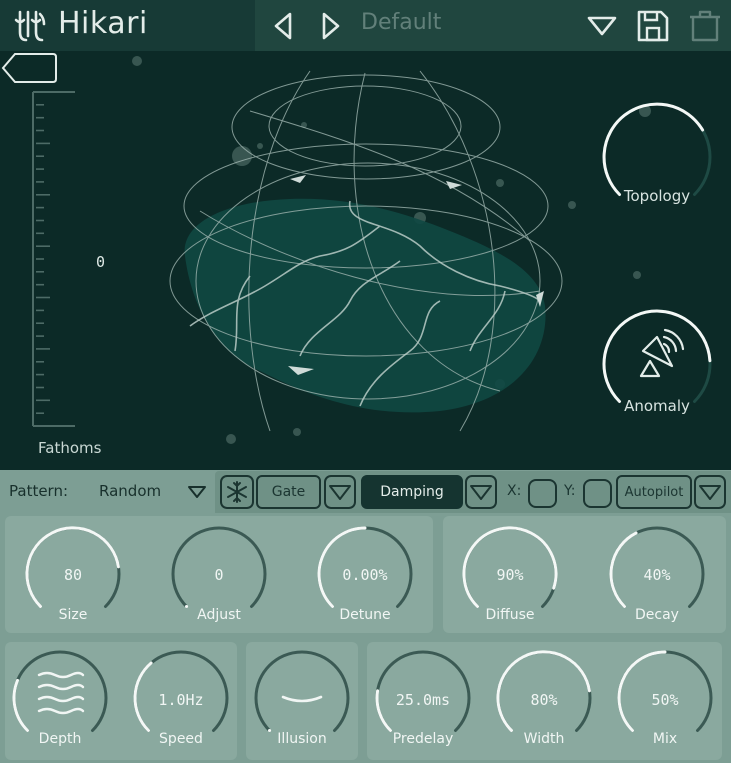  I want to click on decay-label: Decay, so click(657, 615).